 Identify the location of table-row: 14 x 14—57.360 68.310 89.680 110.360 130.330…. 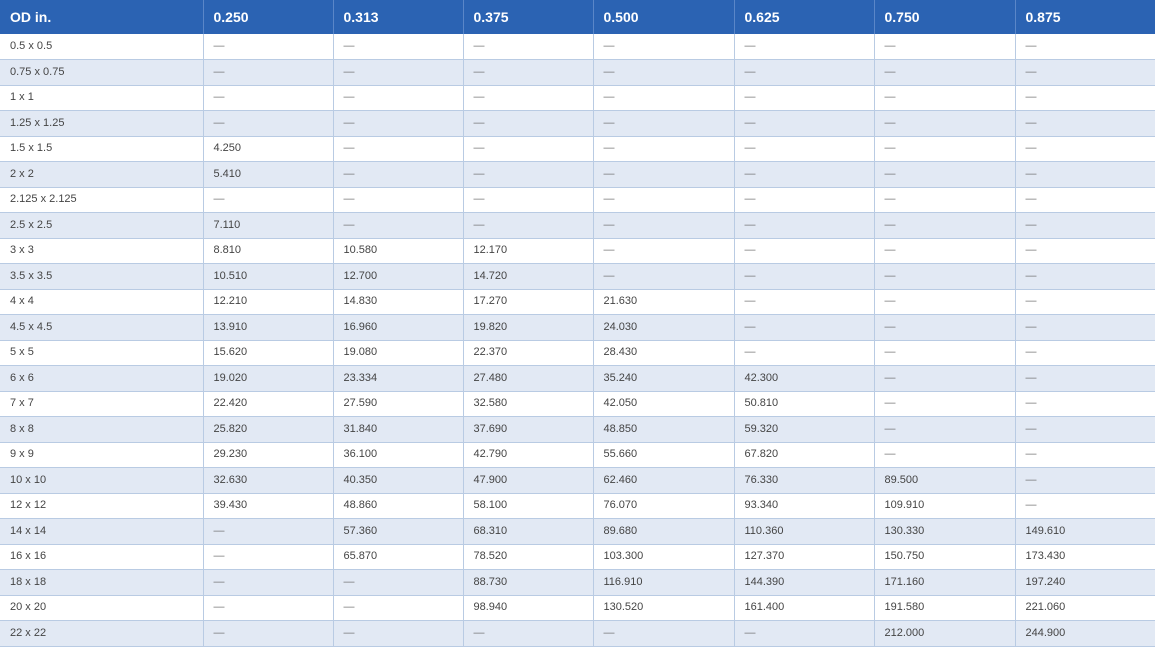
(577, 531).